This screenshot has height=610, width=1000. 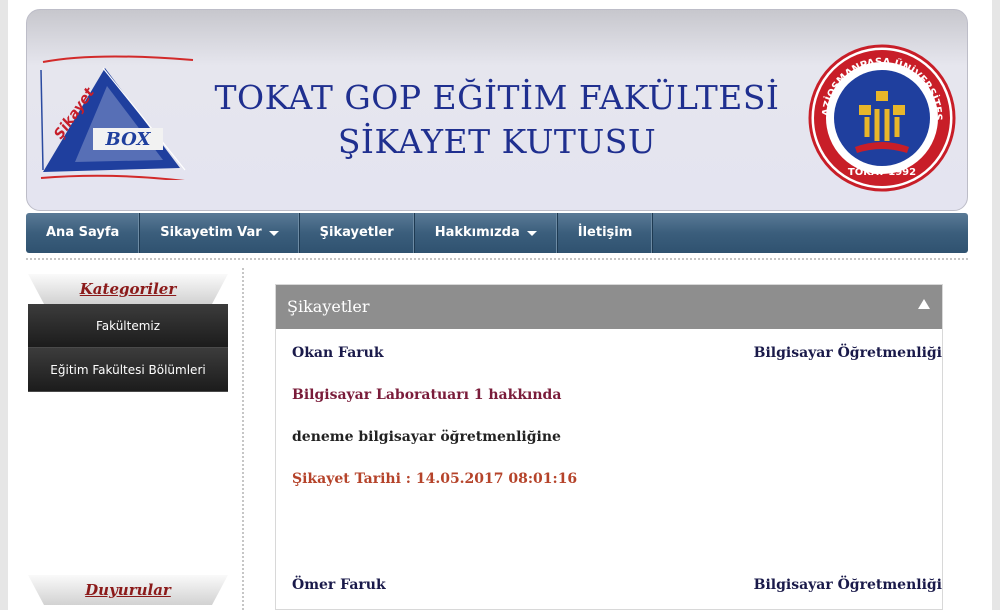 What do you see at coordinates (617, 395) in the screenshot?
I see `complaint-subject: Bilgisayar Laboratuarı 1 hakkında` at bounding box center [617, 395].